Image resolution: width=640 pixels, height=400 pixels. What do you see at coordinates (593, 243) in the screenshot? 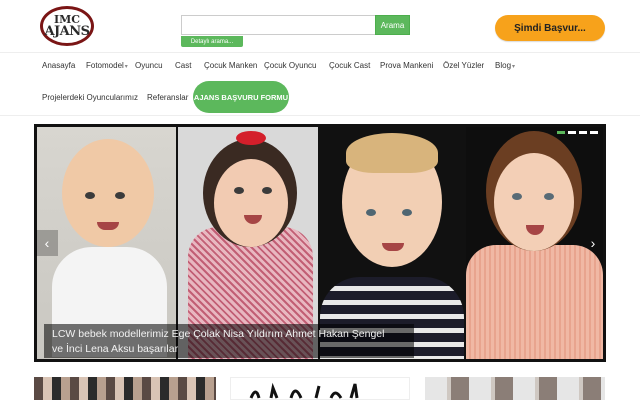
I see `slider-next-arrow-icon: ›` at bounding box center [593, 243].